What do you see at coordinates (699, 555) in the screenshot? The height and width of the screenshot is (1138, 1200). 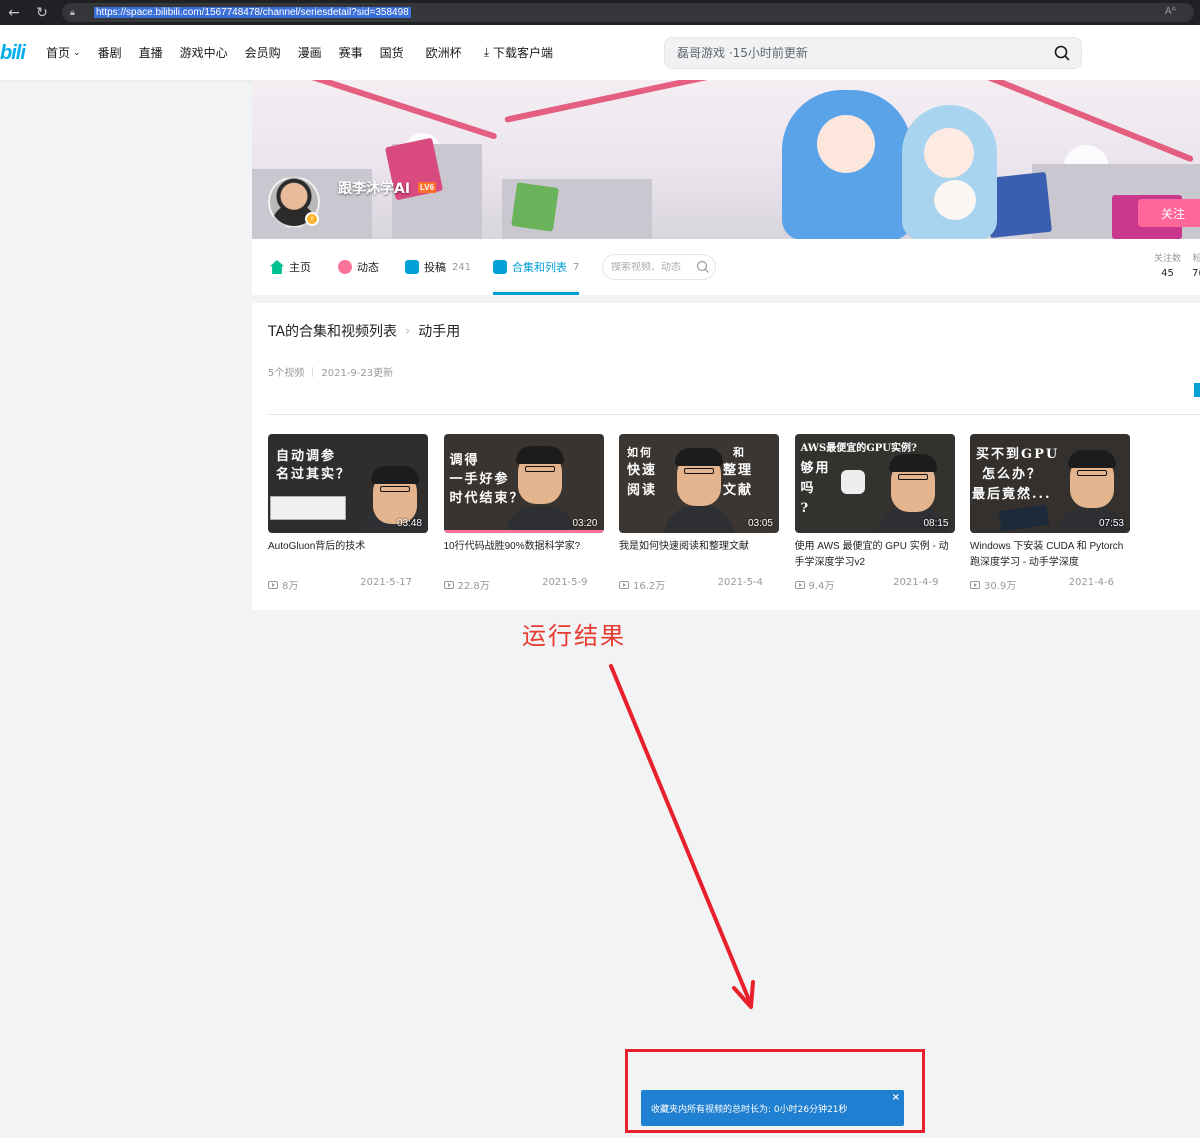 I see `video-title: 我是如何快速阅读和整理文献` at bounding box center [699, 555].